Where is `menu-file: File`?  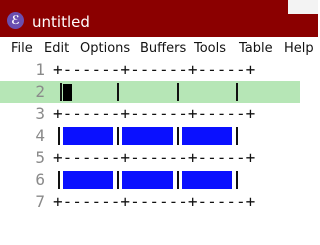 menu-file: File is located at coordinates (22, 48).